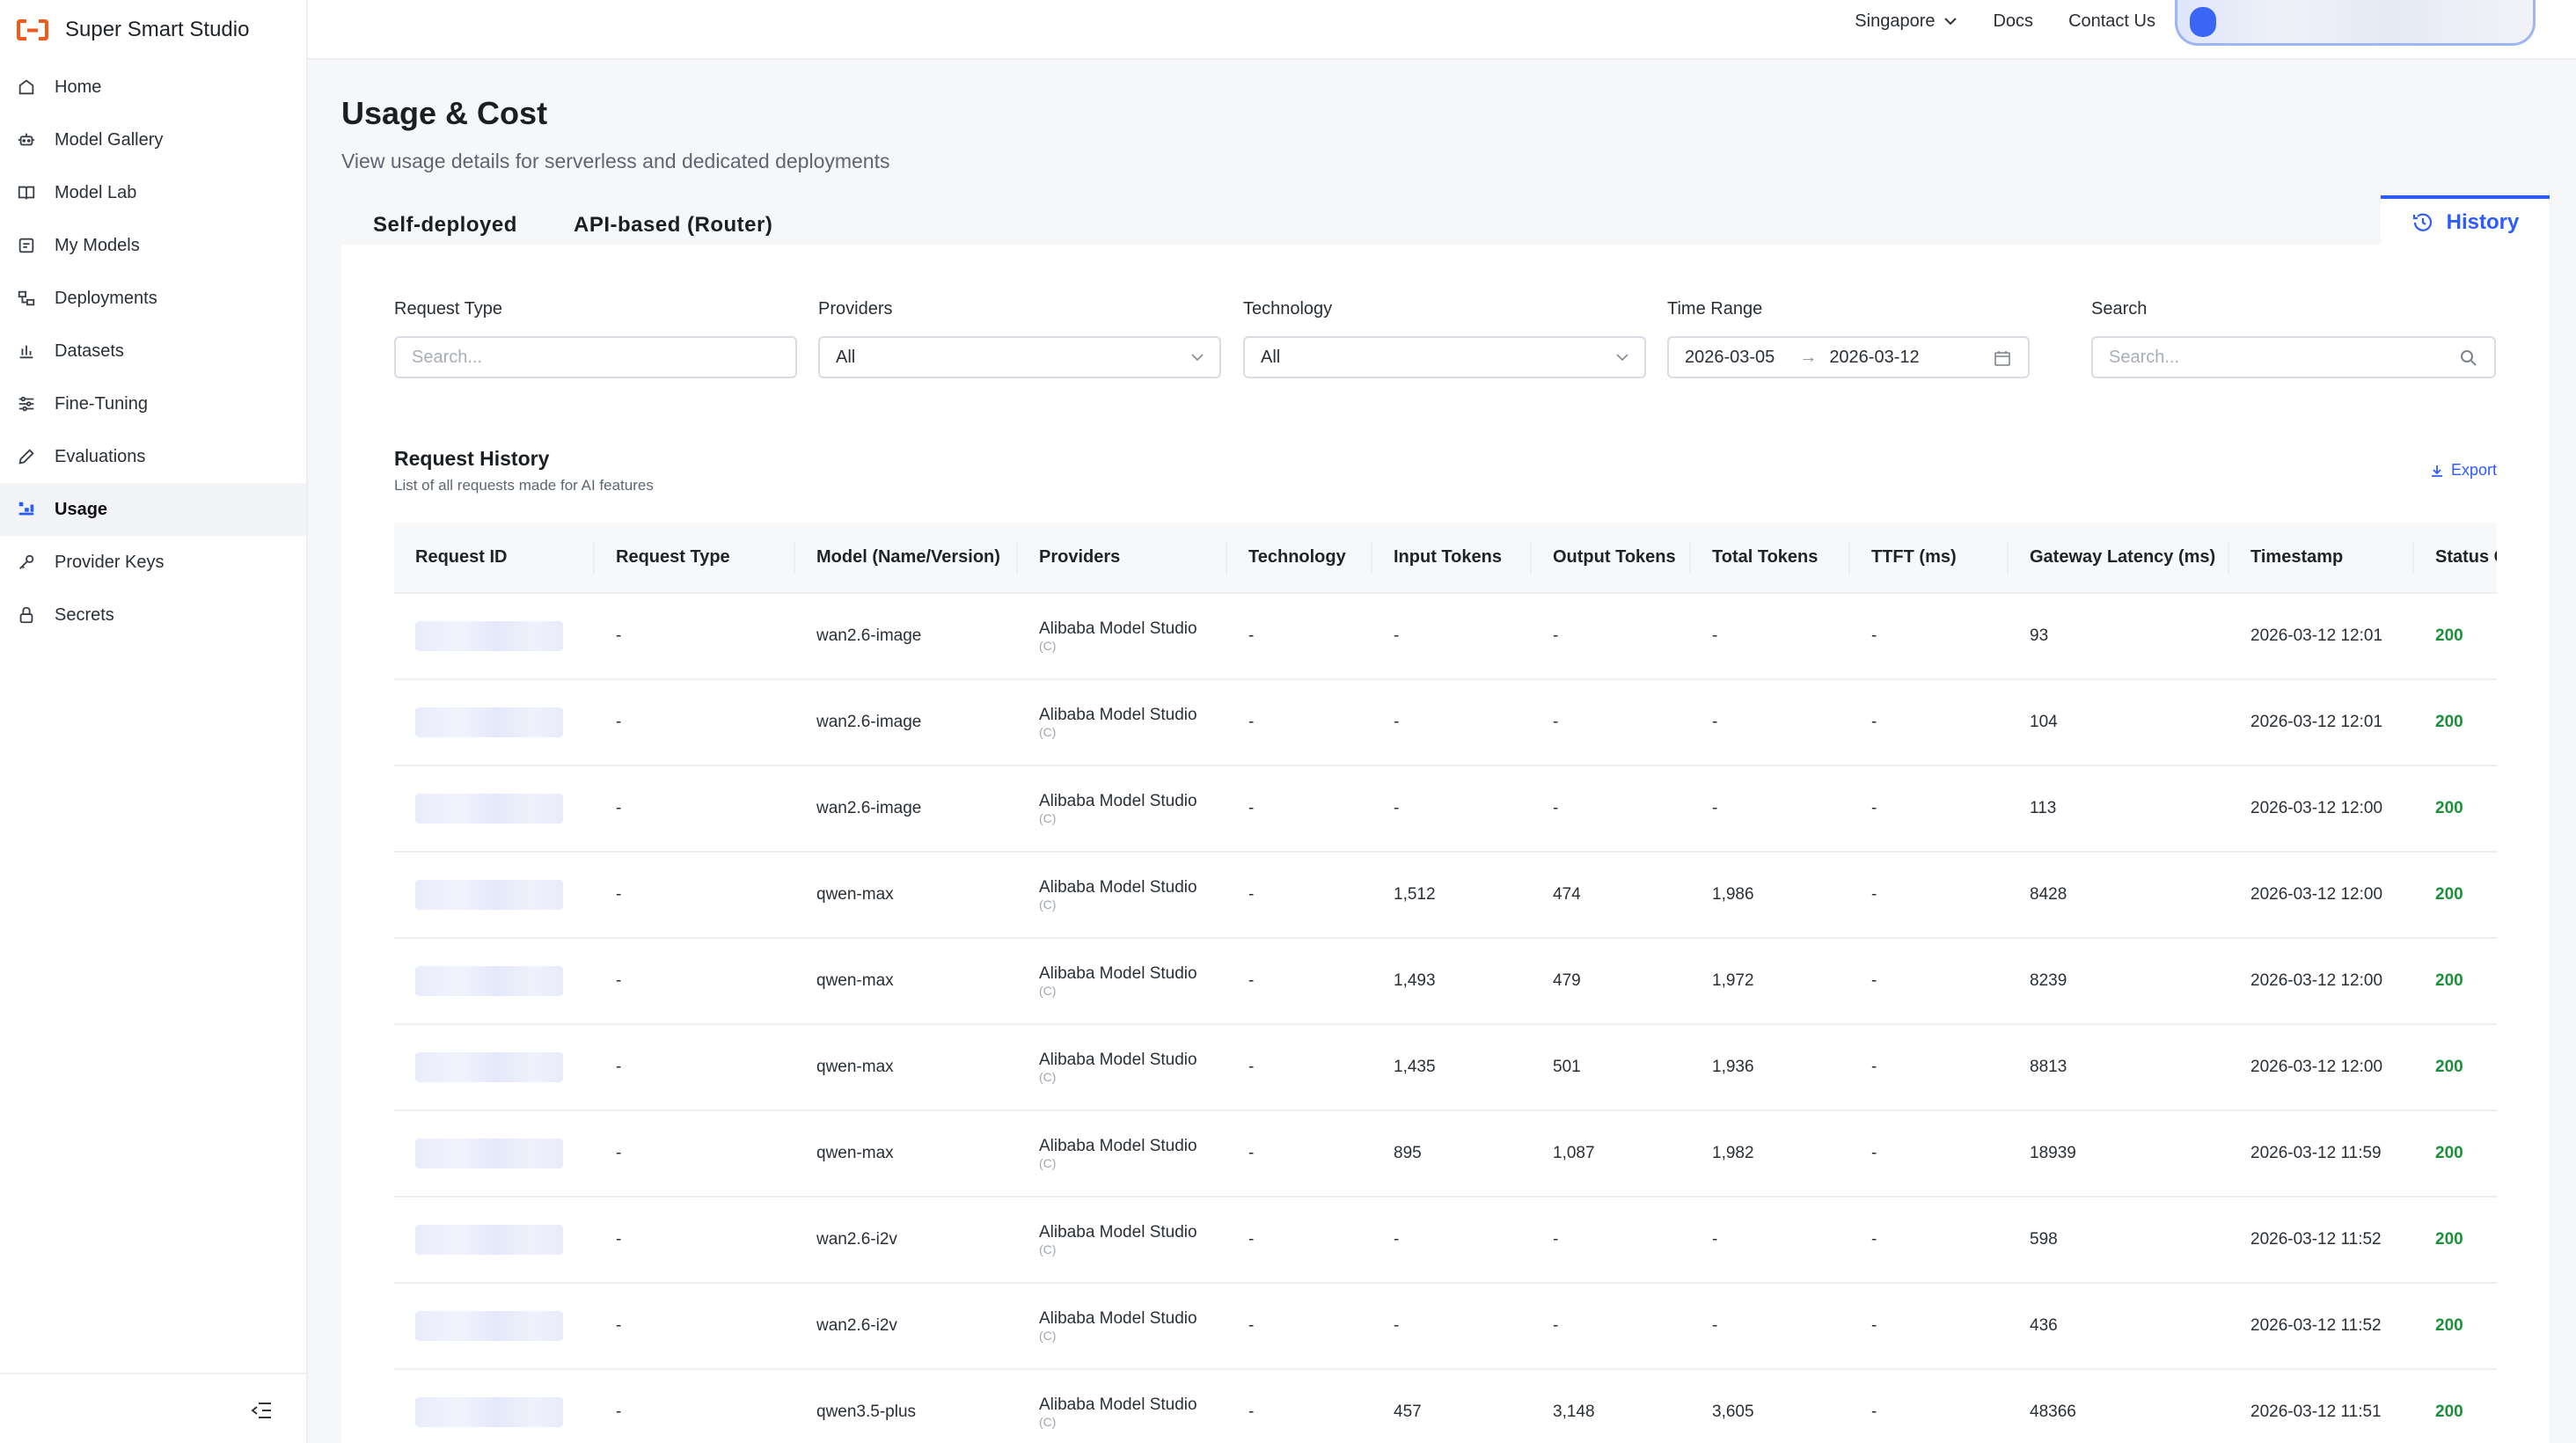 The height and width of the screenshot is (1443, 2576). What do you see at coordinates (96, 192) in the screenshot?
I see `sidebar-item-label: Model Lab` at bounding box center [96, 192].